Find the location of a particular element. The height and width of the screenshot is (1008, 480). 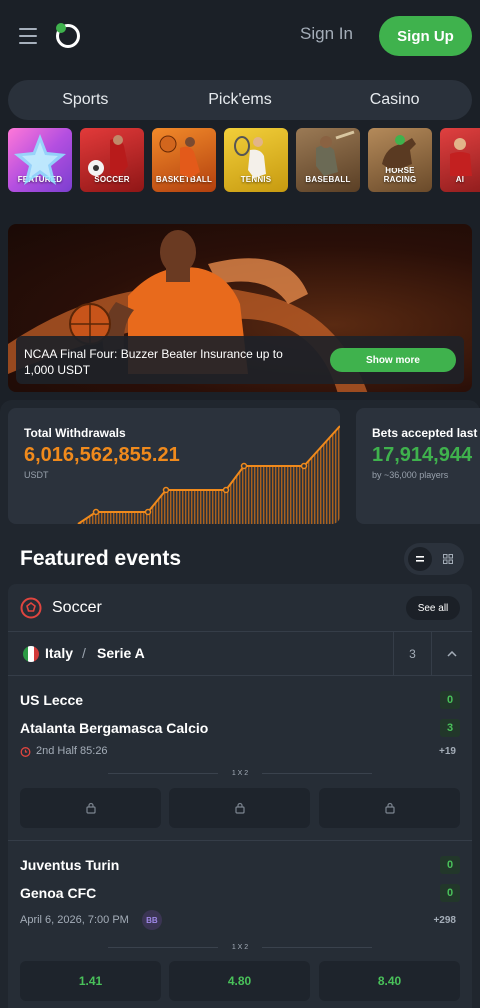

sign-up-button: Sign Up is located at coordinates (425, 36).